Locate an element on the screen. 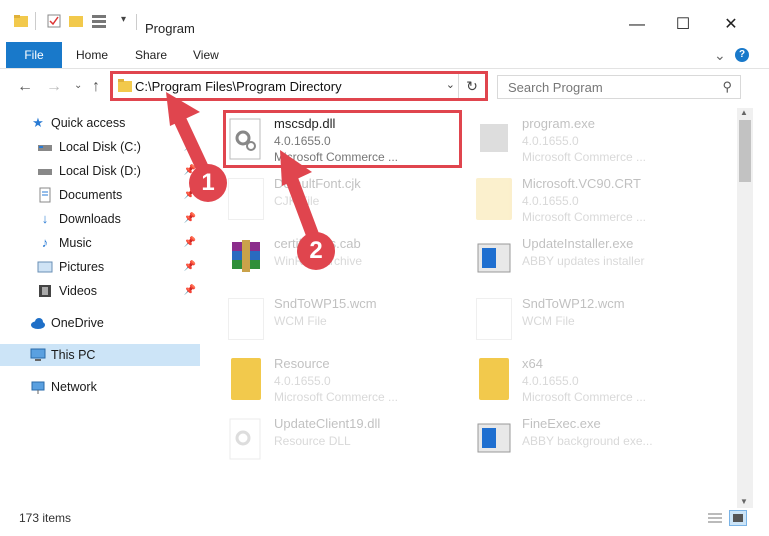  step-badge-2: 2 is located at coordinates (316, 251).